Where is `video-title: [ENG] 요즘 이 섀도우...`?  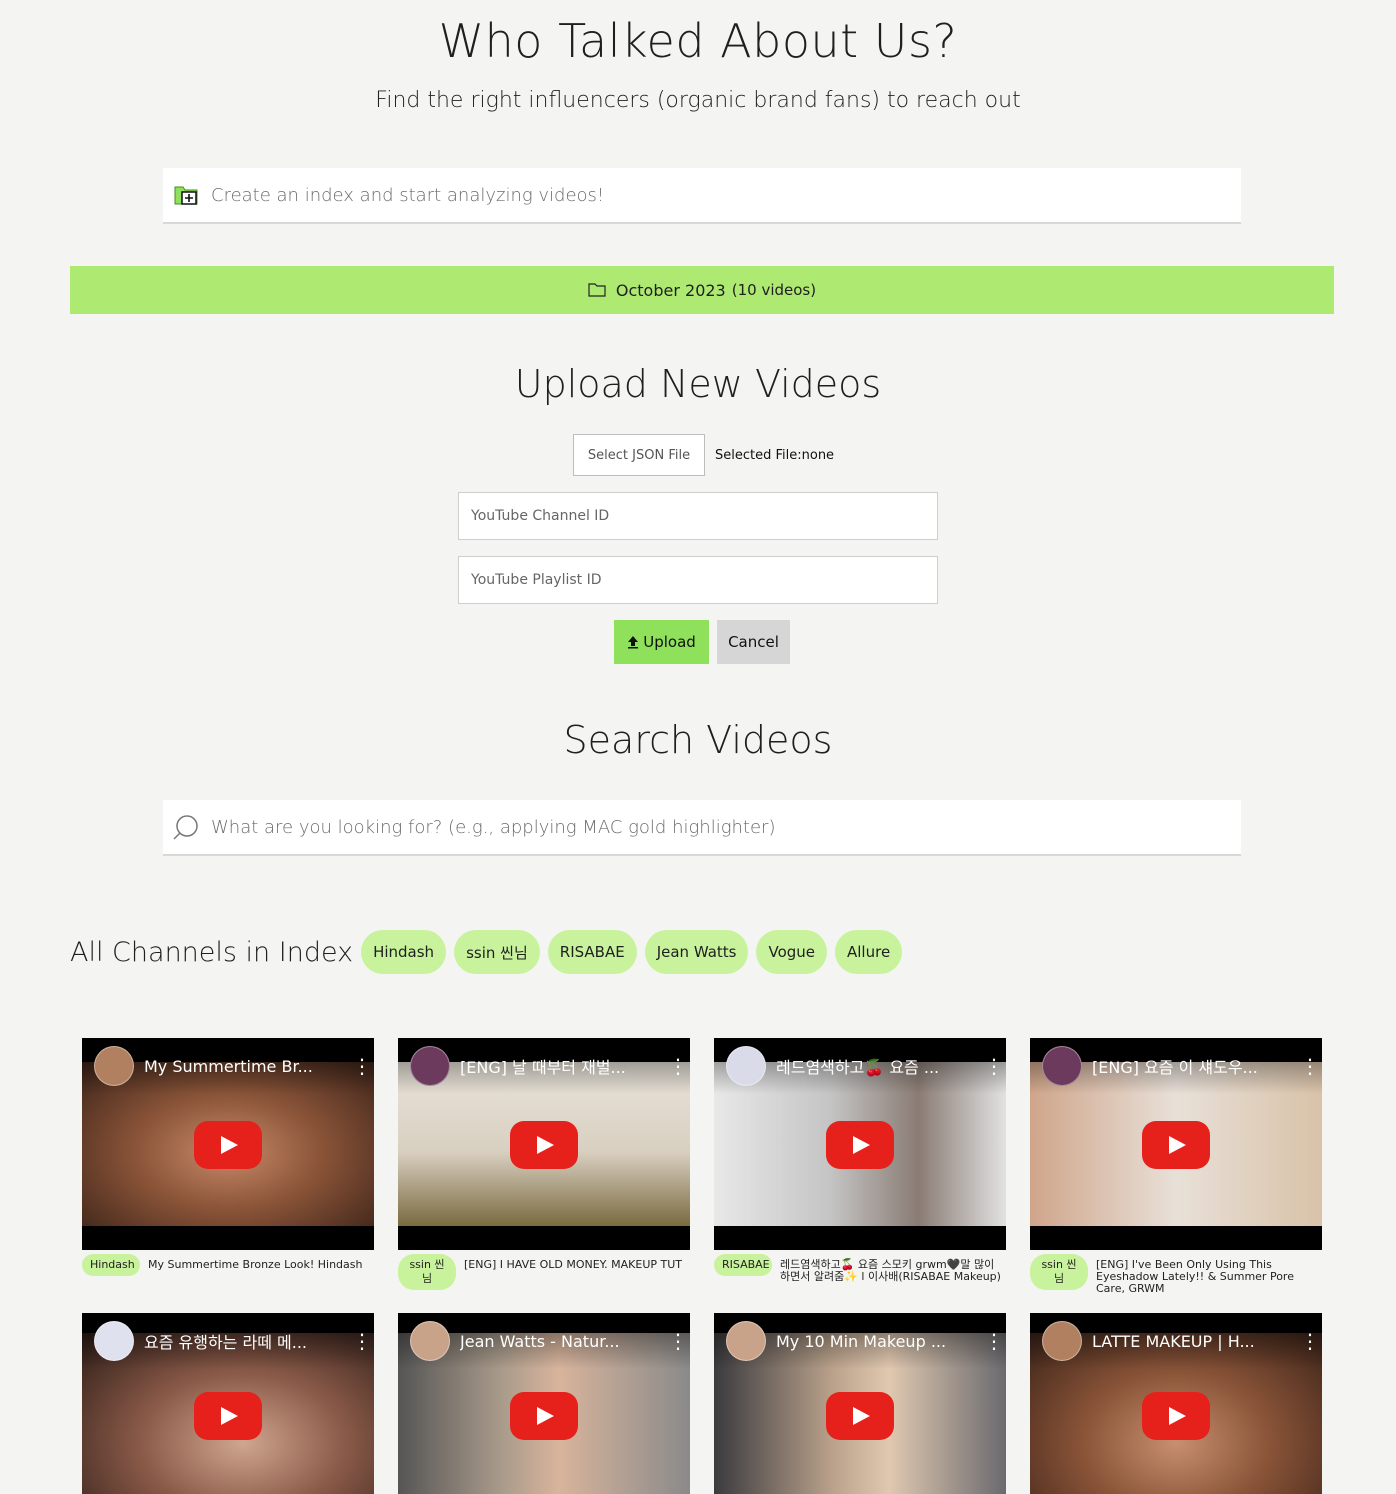 video-title: [ENG] 요즘 이 섀도우... is located at coordinates (1175, 1067).